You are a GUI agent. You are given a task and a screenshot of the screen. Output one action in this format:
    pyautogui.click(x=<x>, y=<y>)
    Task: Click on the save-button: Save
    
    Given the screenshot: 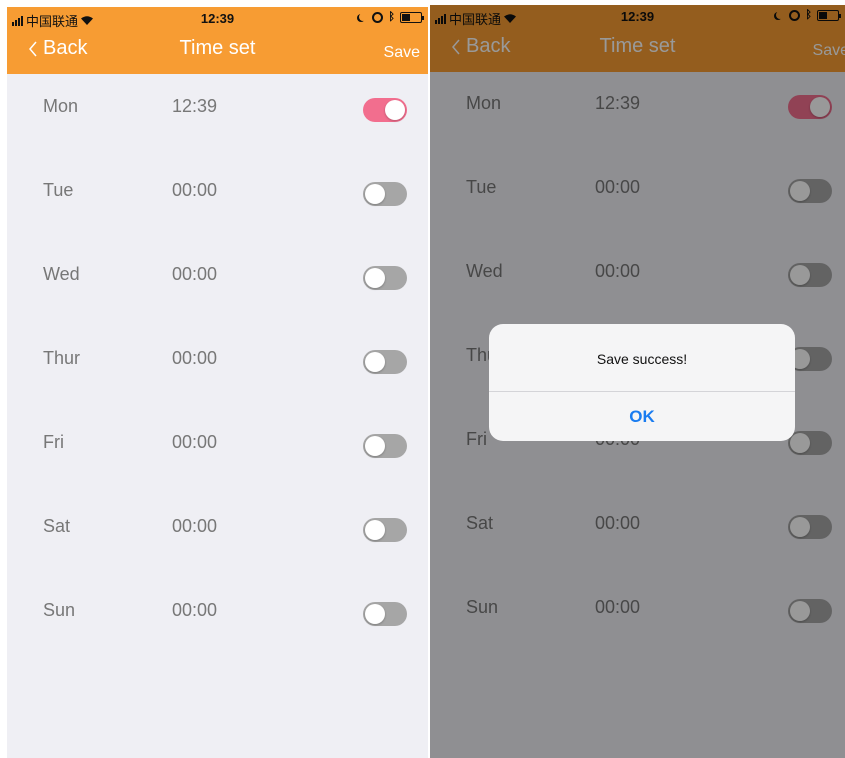 What is the action you would take?
    pyautogui.click(x=402, y=53)
    